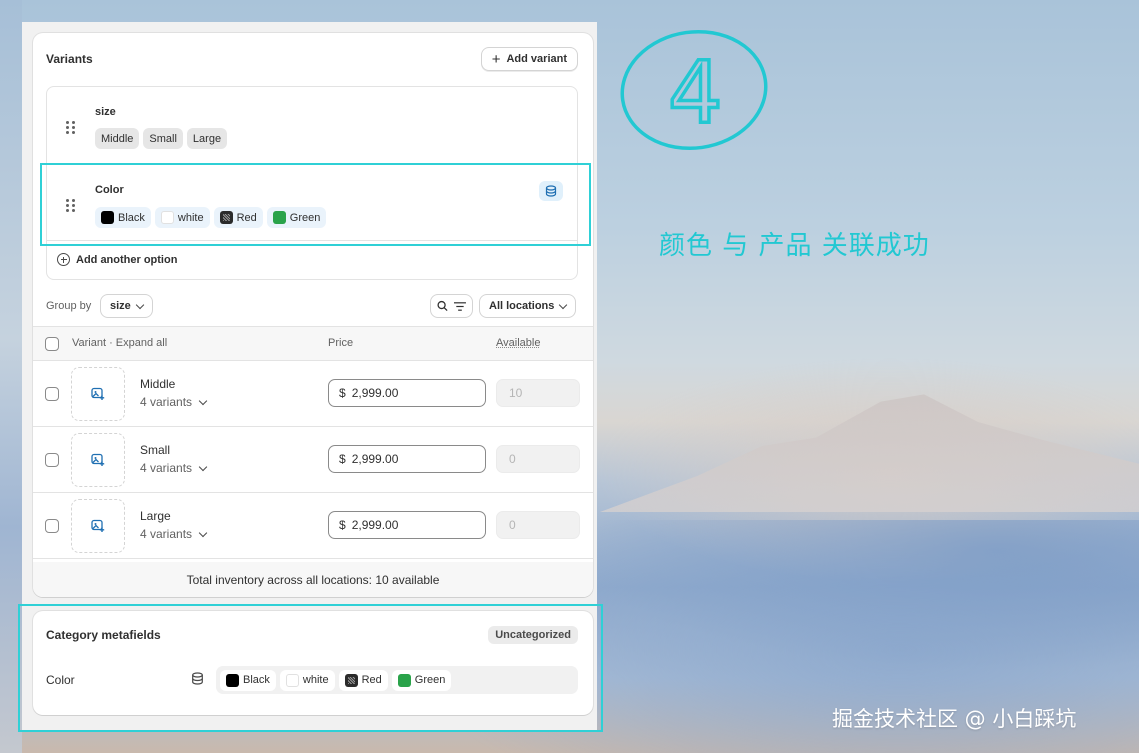  Describe the element at coordinates (341, 343) in the screenshot. I see `column-price: Price` at that location.